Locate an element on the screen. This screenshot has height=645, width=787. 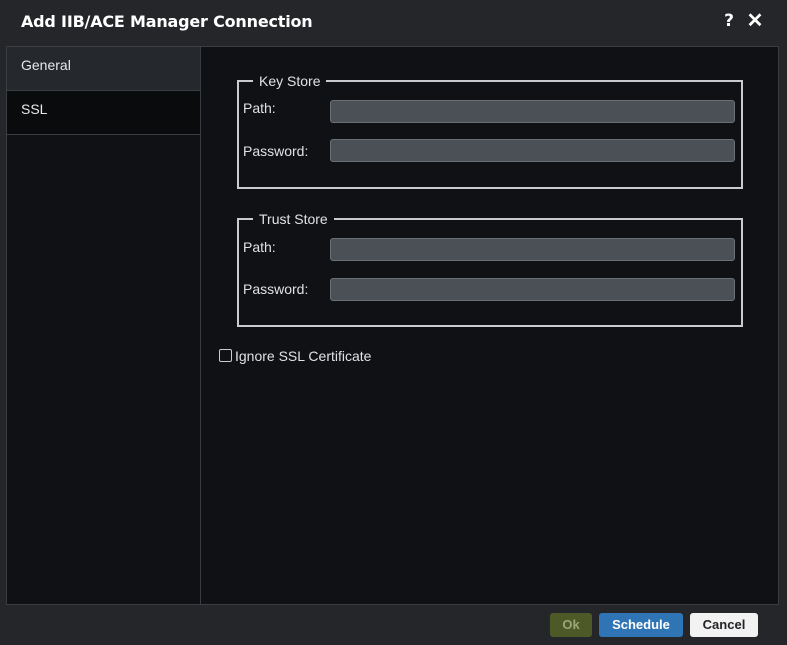
sidebar-item-ssl: SSL is located at coordinates (103, 113).